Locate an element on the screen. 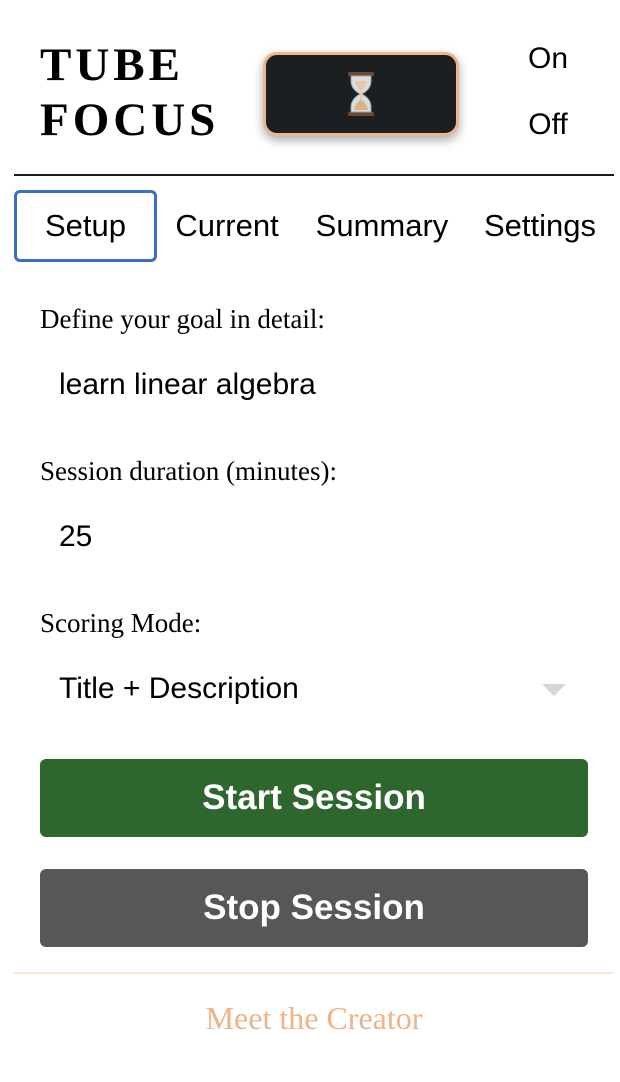  scoring-mode-label: Scoring Mode: is located at coordinates (121, 623).